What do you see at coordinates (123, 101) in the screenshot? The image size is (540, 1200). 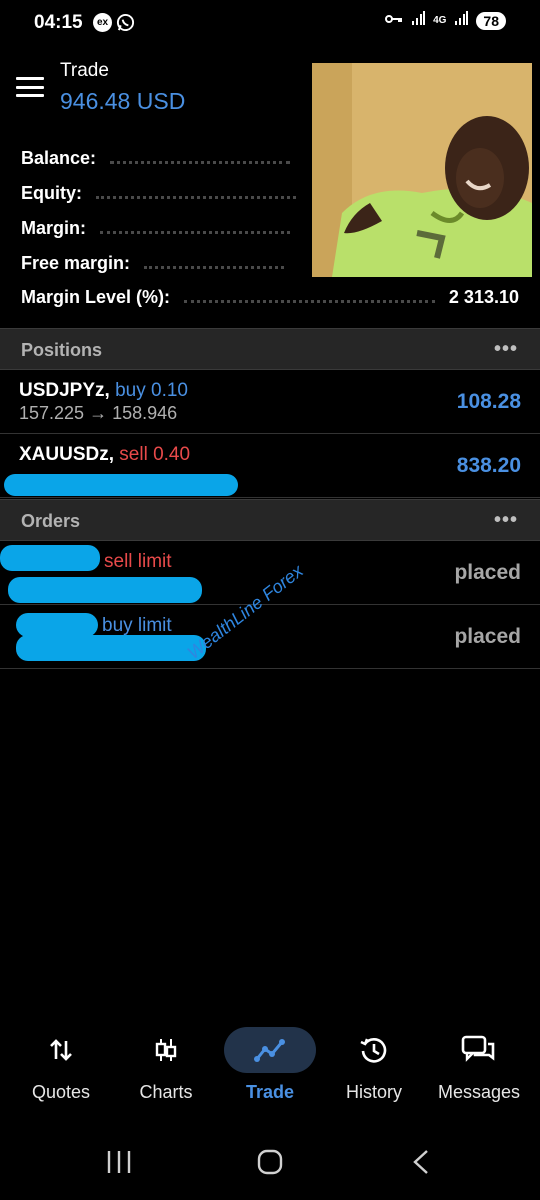 I see `account-value: 946.48 USD` at bounding box center [123, 101].